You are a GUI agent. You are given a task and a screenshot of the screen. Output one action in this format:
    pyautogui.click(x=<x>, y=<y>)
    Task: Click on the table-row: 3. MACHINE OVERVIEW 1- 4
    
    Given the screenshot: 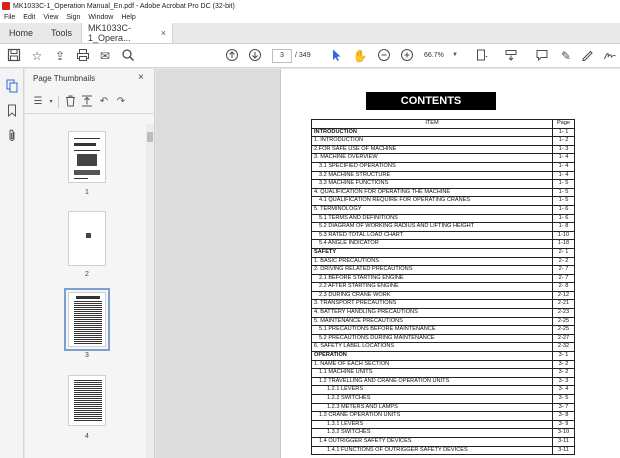 What is the action you would take?
    pyautogui.click(x=443, y=158)
    